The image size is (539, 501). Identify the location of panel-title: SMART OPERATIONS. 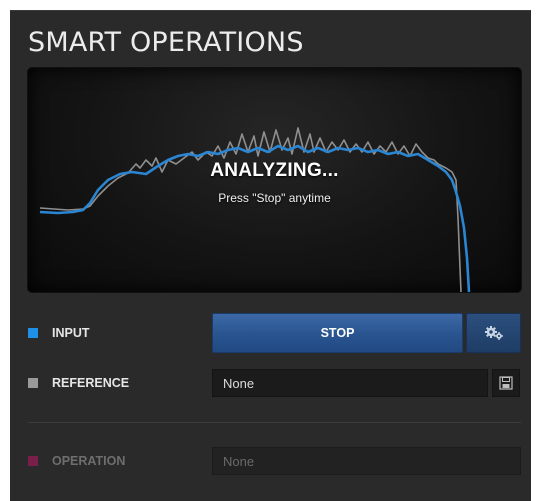
(166, 42).